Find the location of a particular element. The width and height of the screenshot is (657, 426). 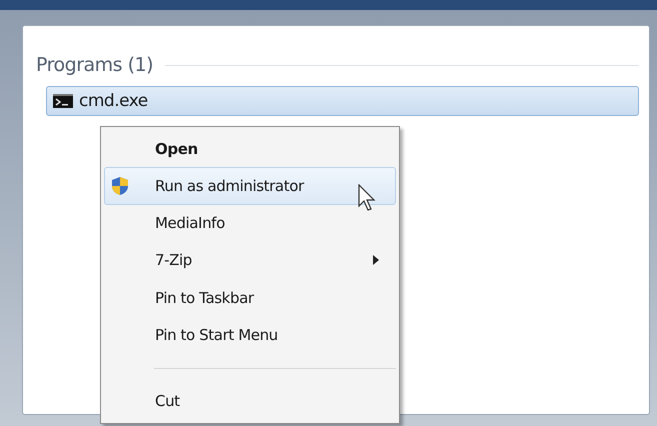

section-title: Programs (1) is located at coordinates (95, 65).